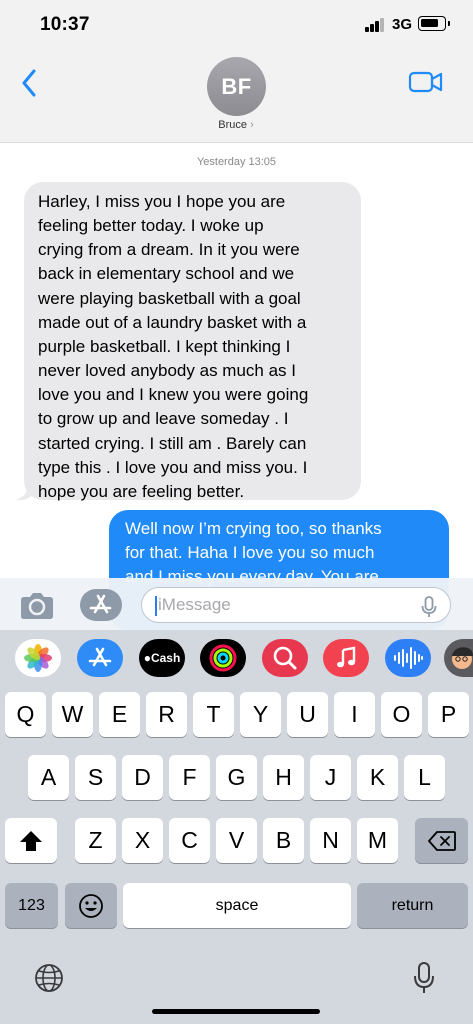 The width and height of the screenshot is (473, 1024). What do you see at coordinates (253, 528) in the screenshot?
I see `message-line: Well now I’m crying too, so thanks` at bounding box center [253, 528].